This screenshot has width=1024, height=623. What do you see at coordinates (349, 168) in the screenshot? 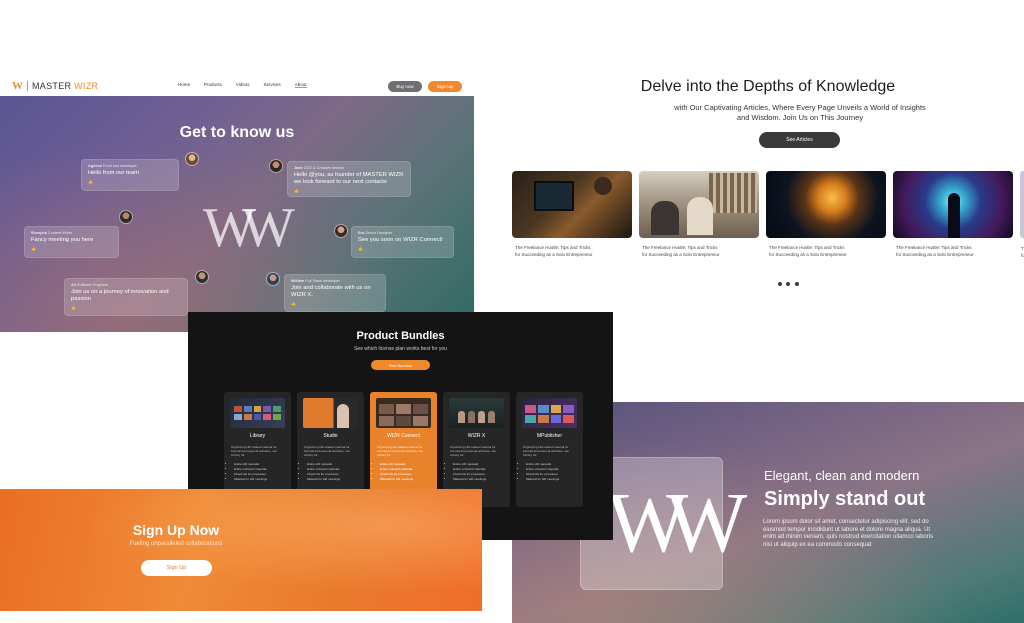
I see `bubble-meta: Jane CEO & Creative director` at bounding box center [349, 168].